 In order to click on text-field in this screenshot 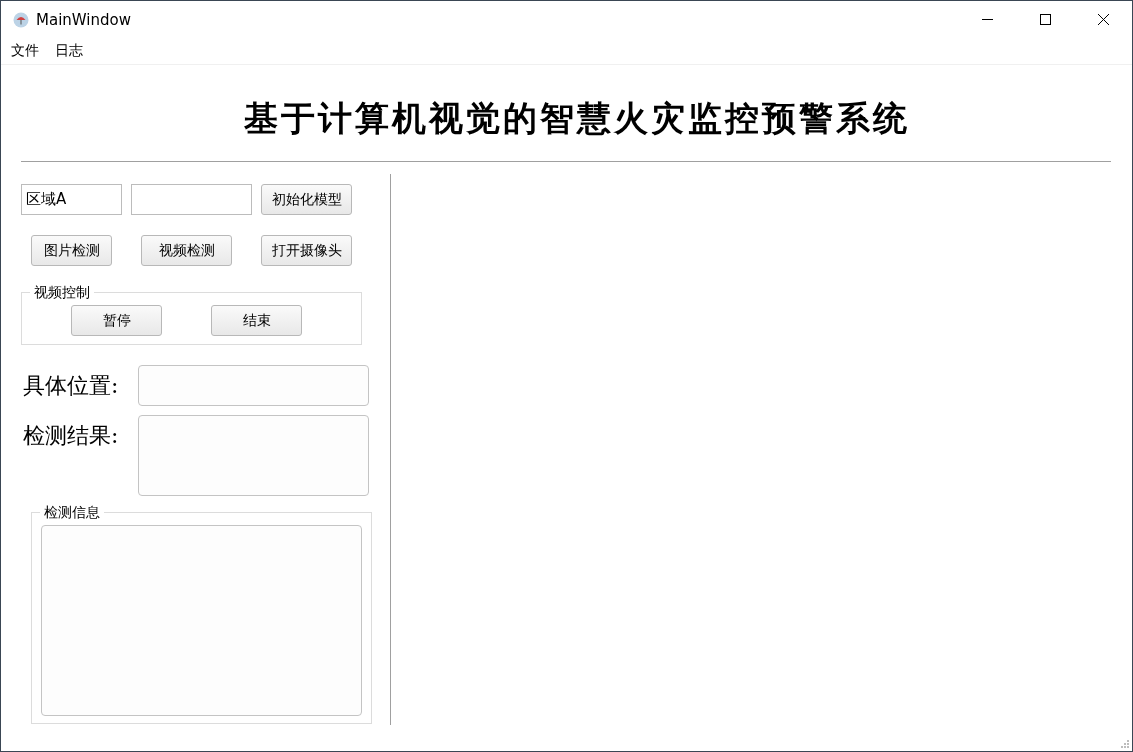, I will do `click(191, 199)`.